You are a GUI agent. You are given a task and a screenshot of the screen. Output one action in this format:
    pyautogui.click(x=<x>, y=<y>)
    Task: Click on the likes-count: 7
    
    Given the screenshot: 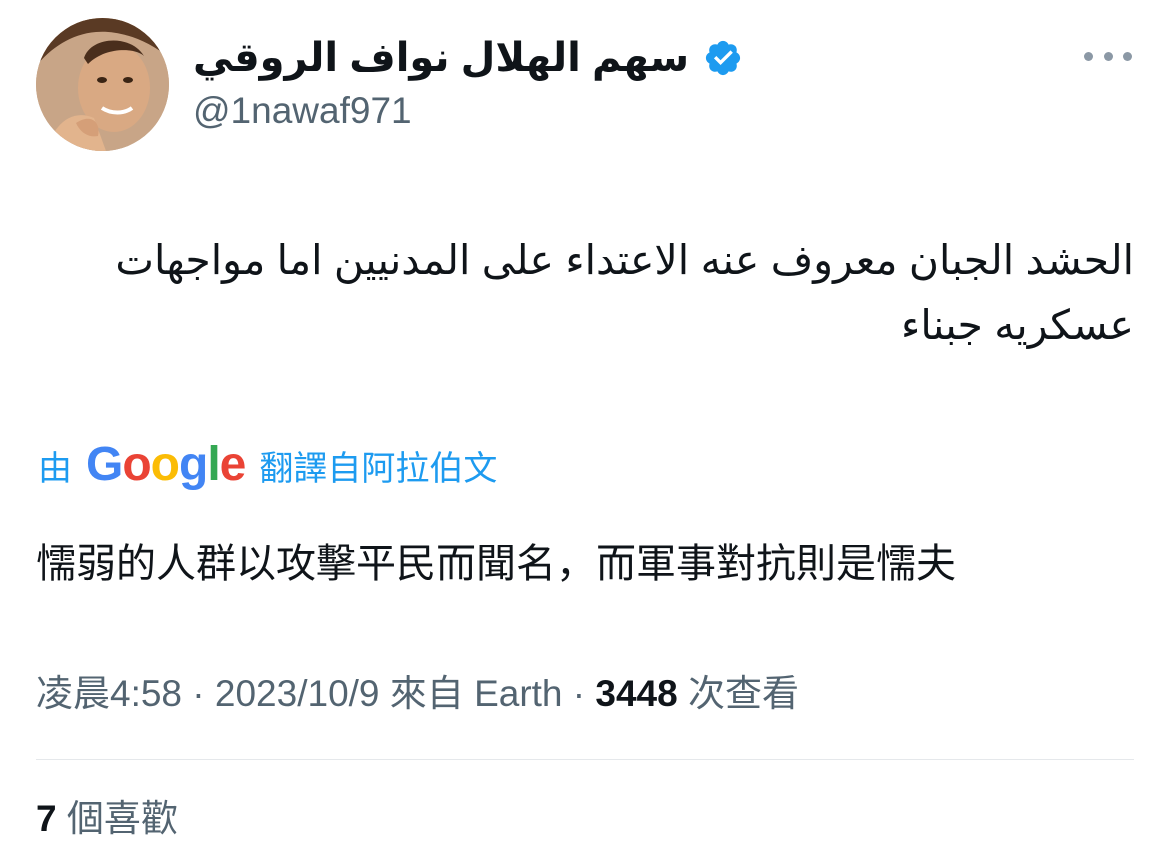 What is the action you would take?
    pyautogui.click(x=46, y=818)
    